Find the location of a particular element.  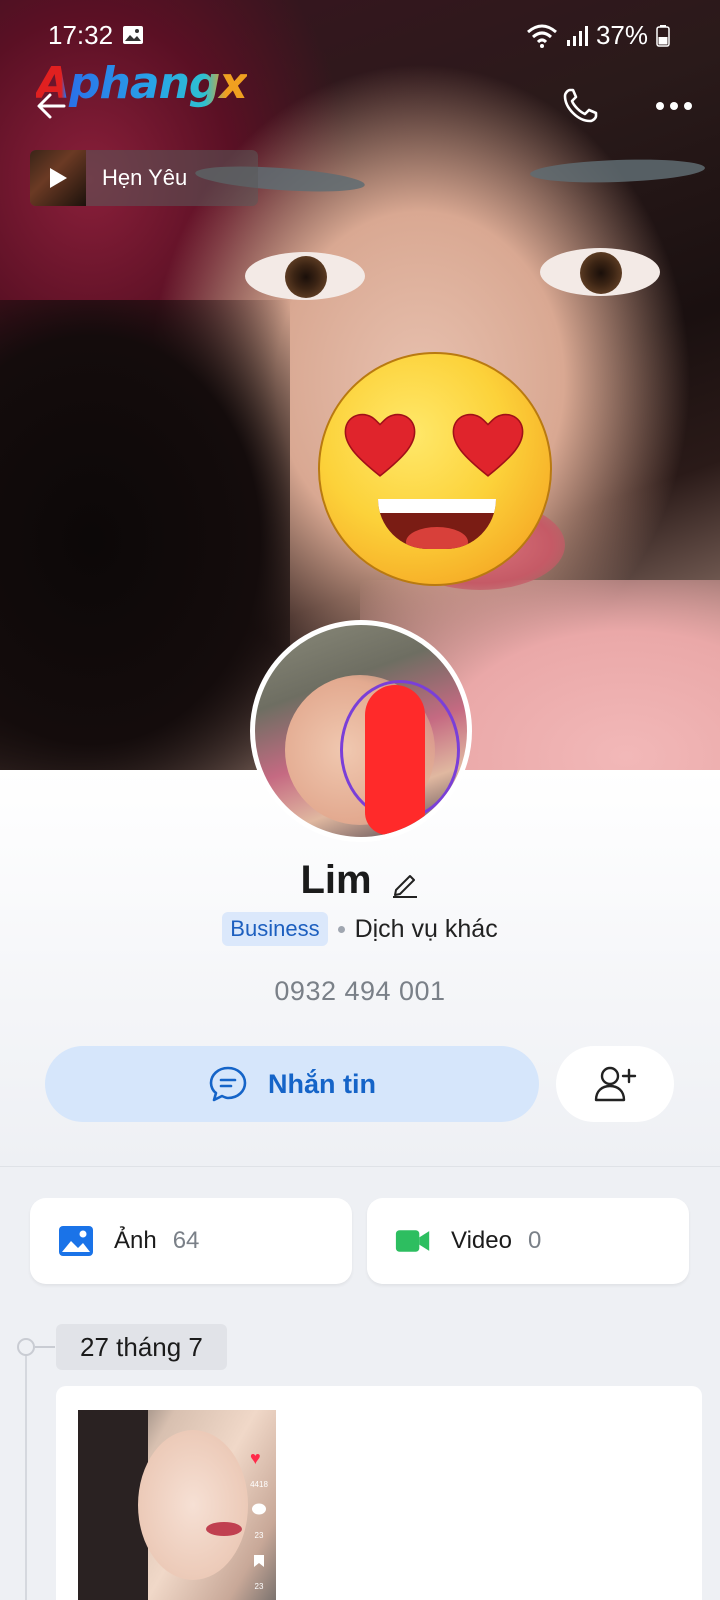

timeline-node is located at coordinates (36, 1347).